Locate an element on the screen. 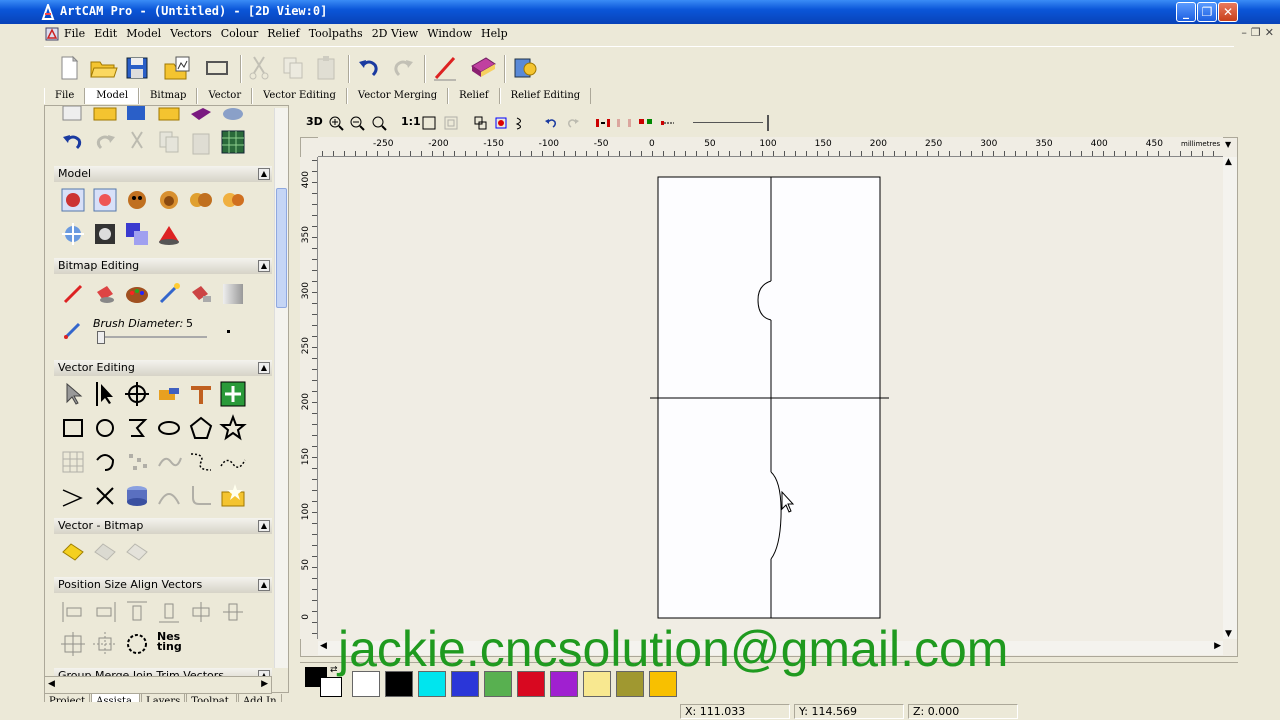 This screenshot has height=720, width=1280. 3d-view-icon is located at coordinates (233, 115).